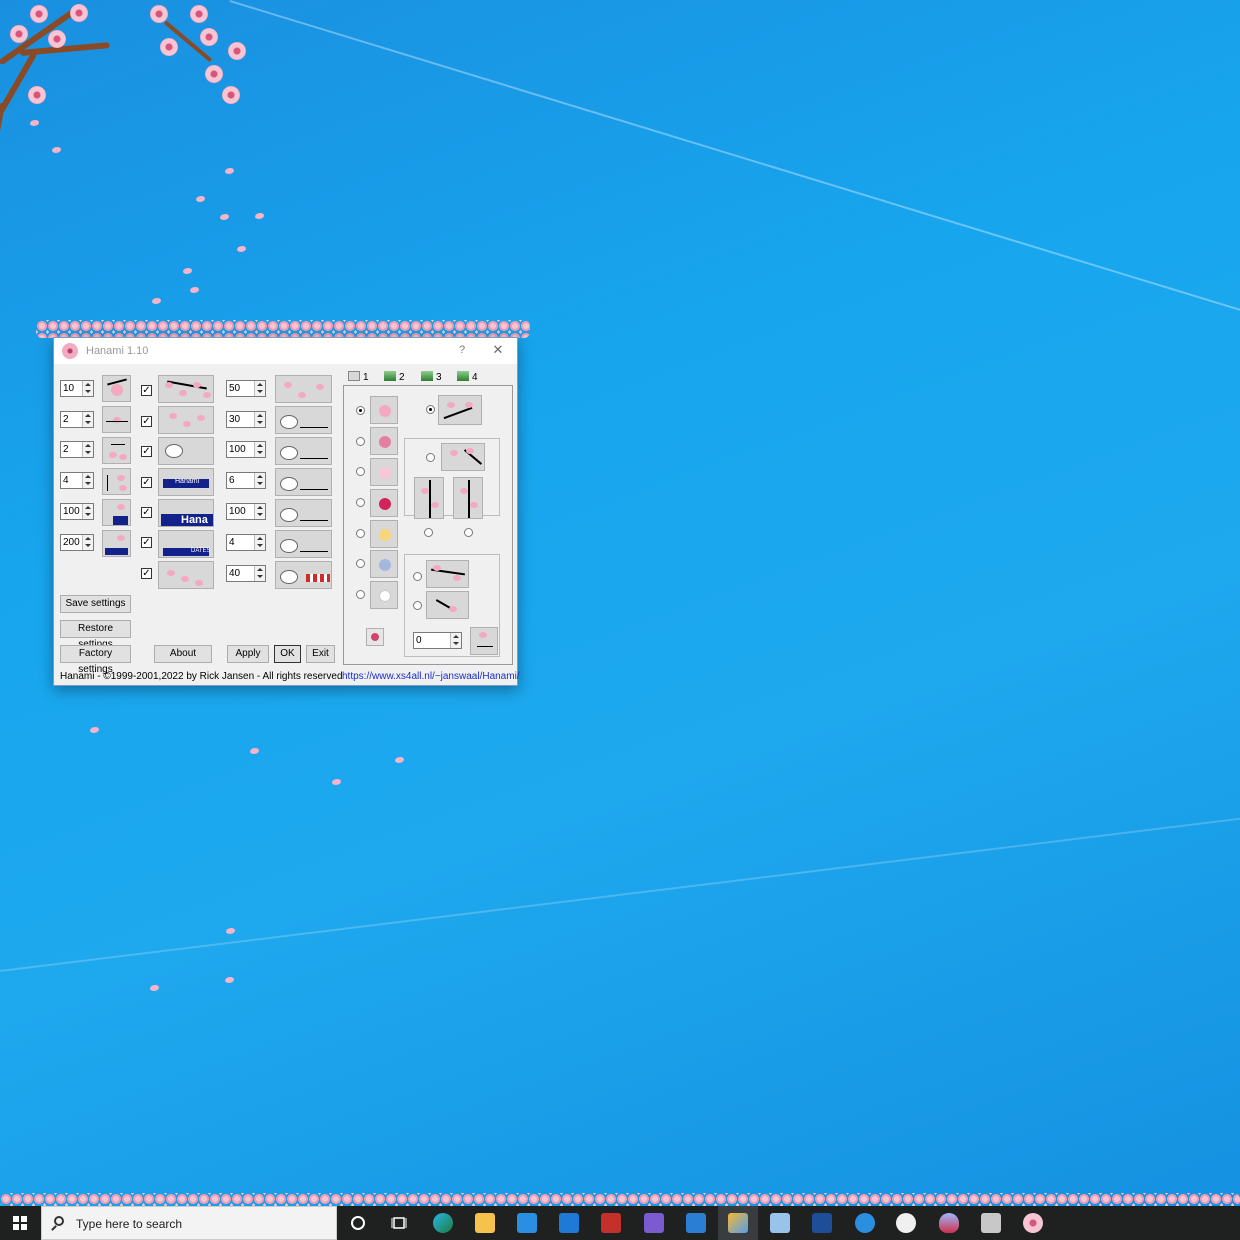  I want to click on pink-flower-icon, so click(384, 410).